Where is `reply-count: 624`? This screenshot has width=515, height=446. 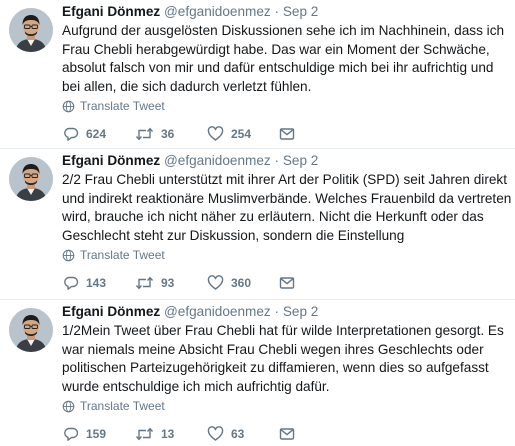
reply-count: 624 is located at coordinates (96, 134).